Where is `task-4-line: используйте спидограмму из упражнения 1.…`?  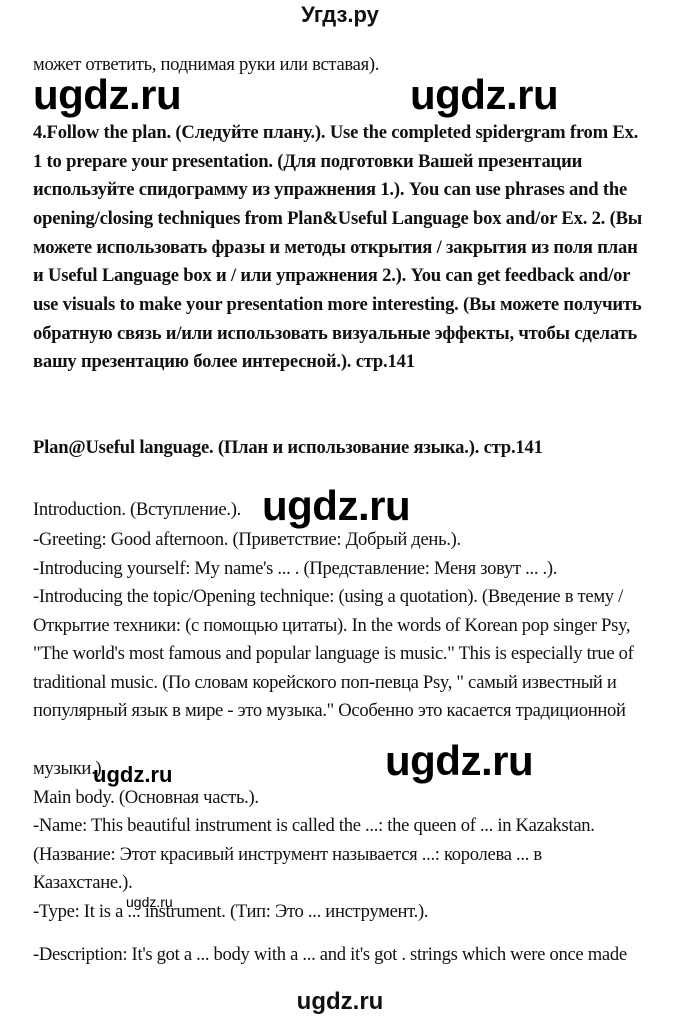
task-4-line: используйте спидограмму из упражнения 1.… is located at coordinates (330, 189).